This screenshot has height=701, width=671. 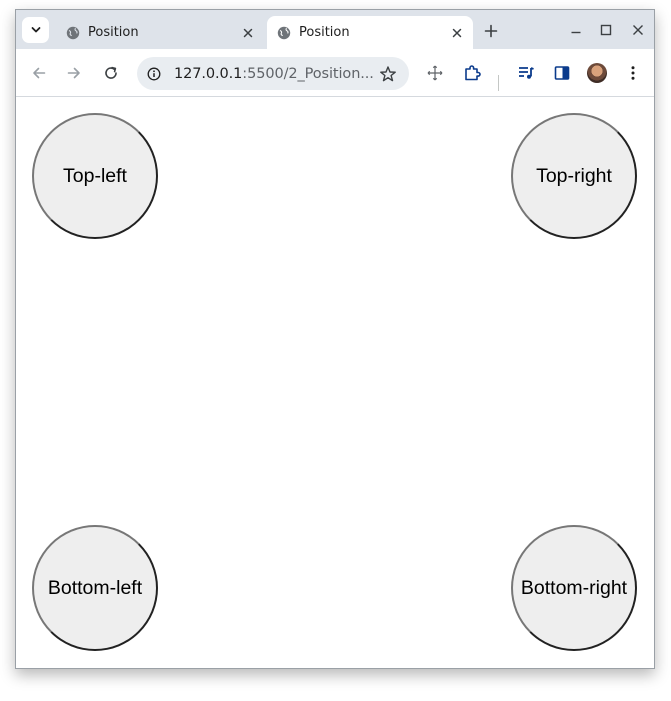 I want to click on extensions-icon, so click(x=472, y=73).